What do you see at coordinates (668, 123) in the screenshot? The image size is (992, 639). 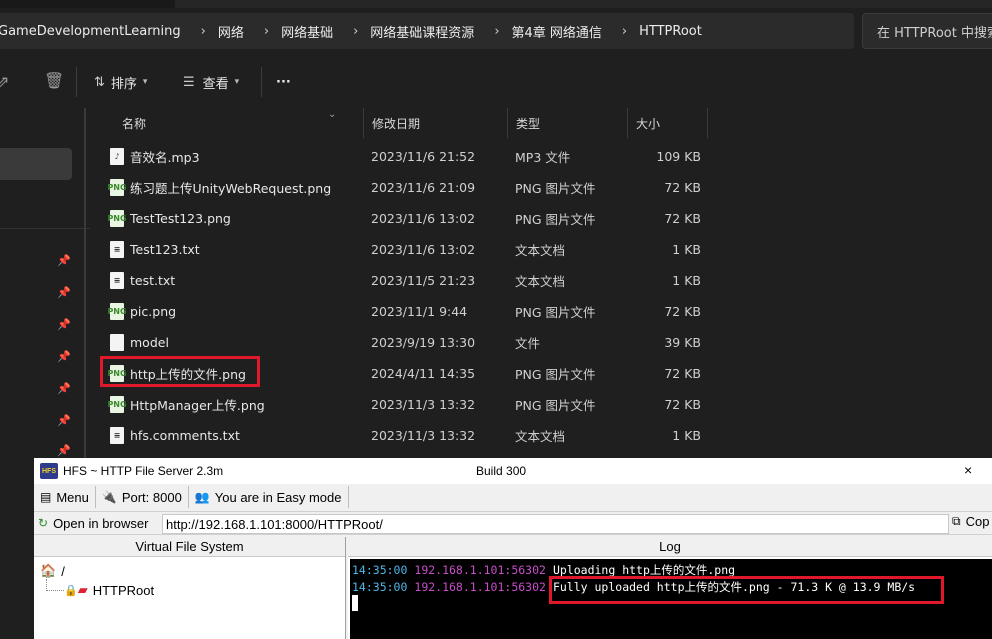 I see `column-header-size: 大小` at bounding box center [668, 123].